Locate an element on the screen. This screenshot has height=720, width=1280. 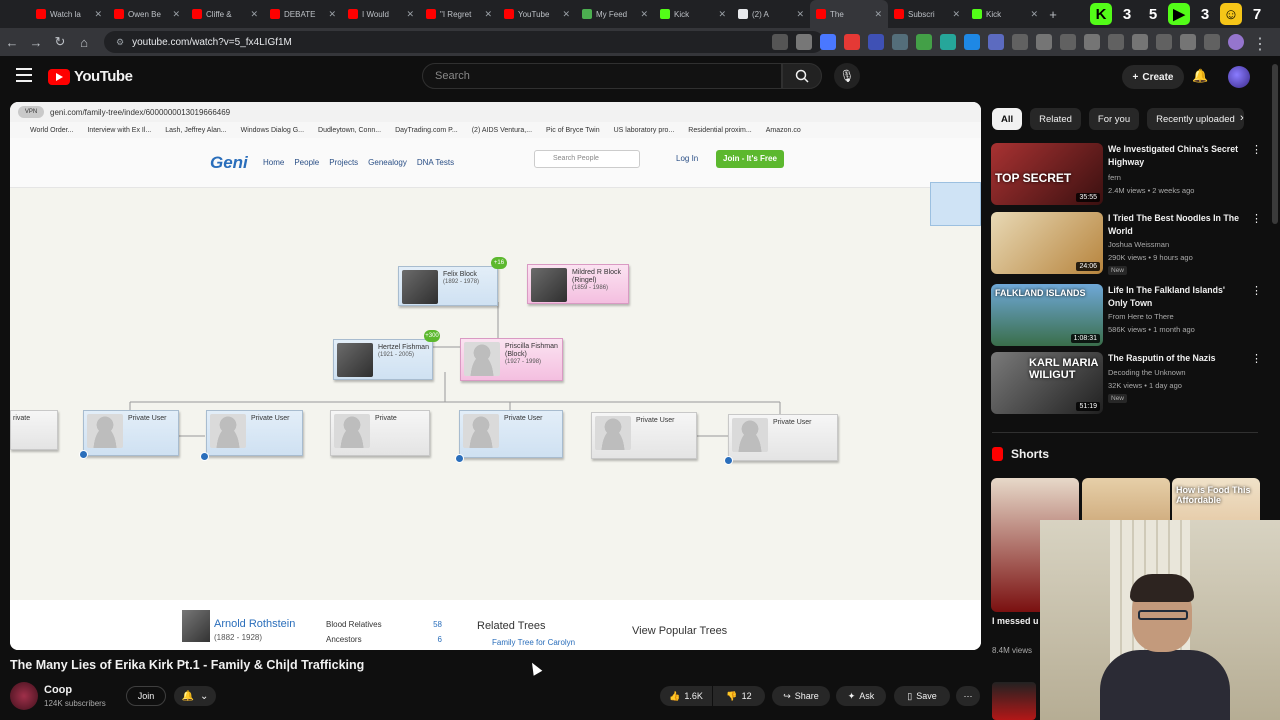
notifications-bell-icon: 🔔 is located at coordinates (1200, 76).